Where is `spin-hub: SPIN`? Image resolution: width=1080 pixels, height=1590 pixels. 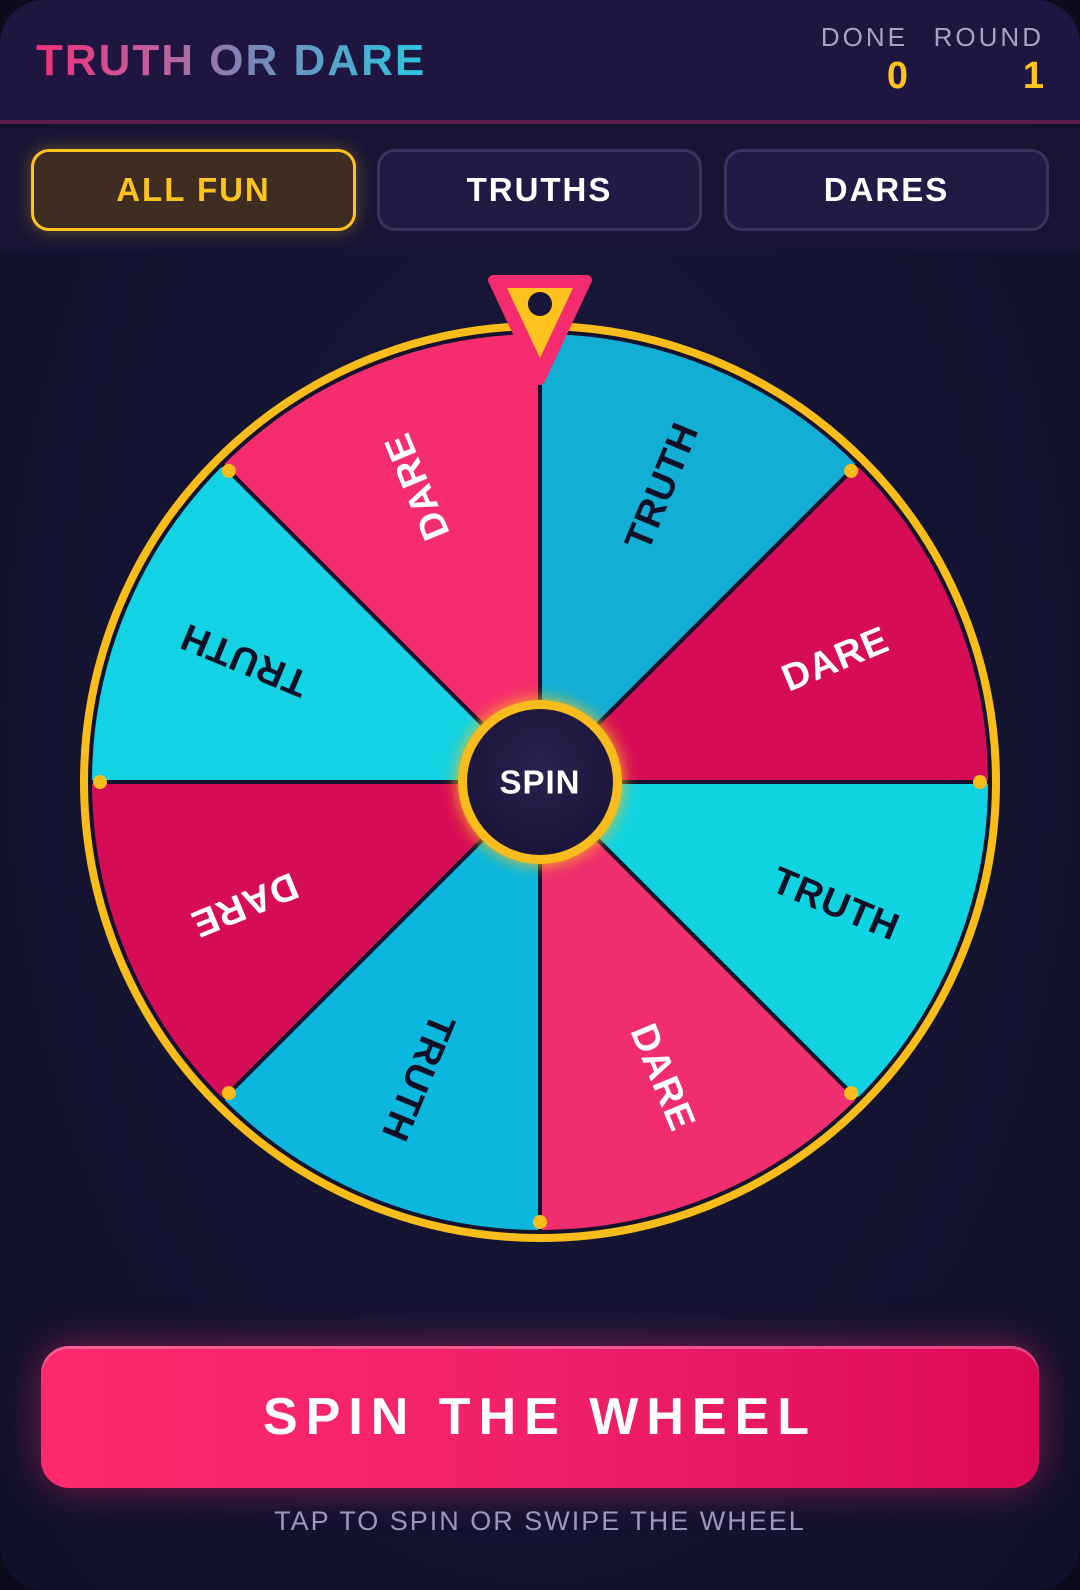
spin-hub: SPIN is located at coordinates (540, 782).